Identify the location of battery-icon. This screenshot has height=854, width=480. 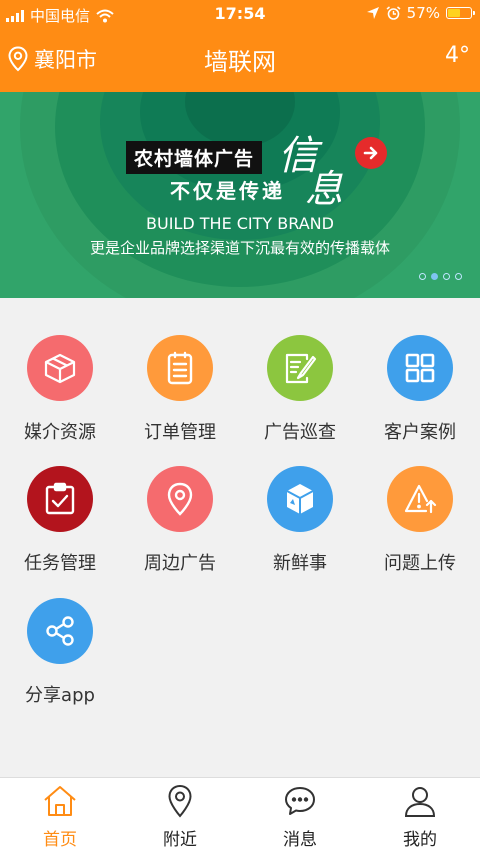
(460, 13).